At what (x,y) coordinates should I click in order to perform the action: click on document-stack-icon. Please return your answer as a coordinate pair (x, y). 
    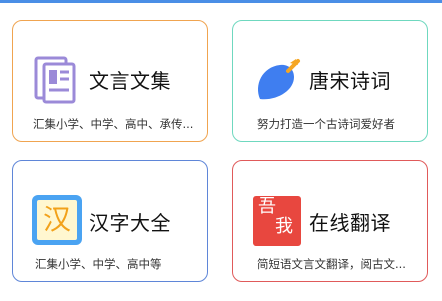
    Looking at the image, I should click on (57, 80).